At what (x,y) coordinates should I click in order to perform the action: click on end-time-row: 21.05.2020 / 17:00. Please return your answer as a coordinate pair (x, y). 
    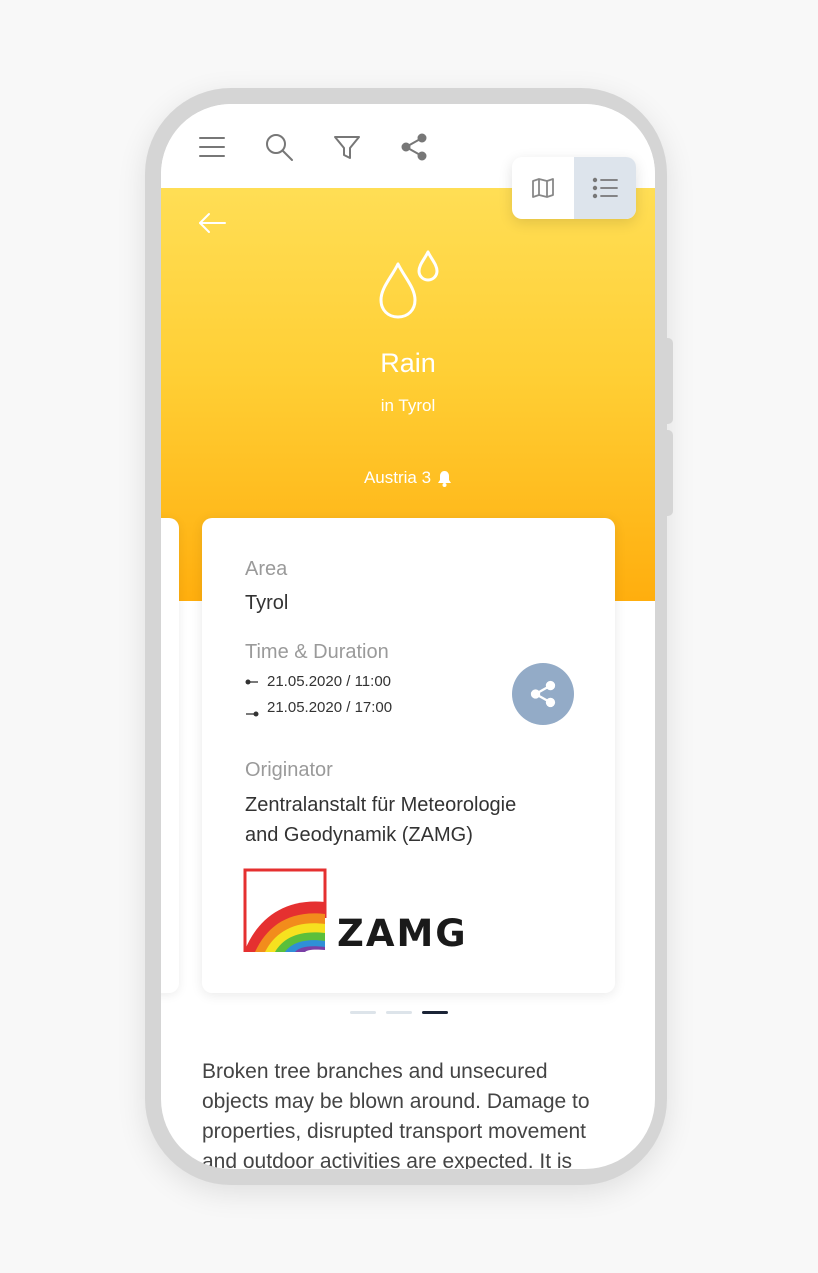
    Looking at the image, I should click on (318, 707).